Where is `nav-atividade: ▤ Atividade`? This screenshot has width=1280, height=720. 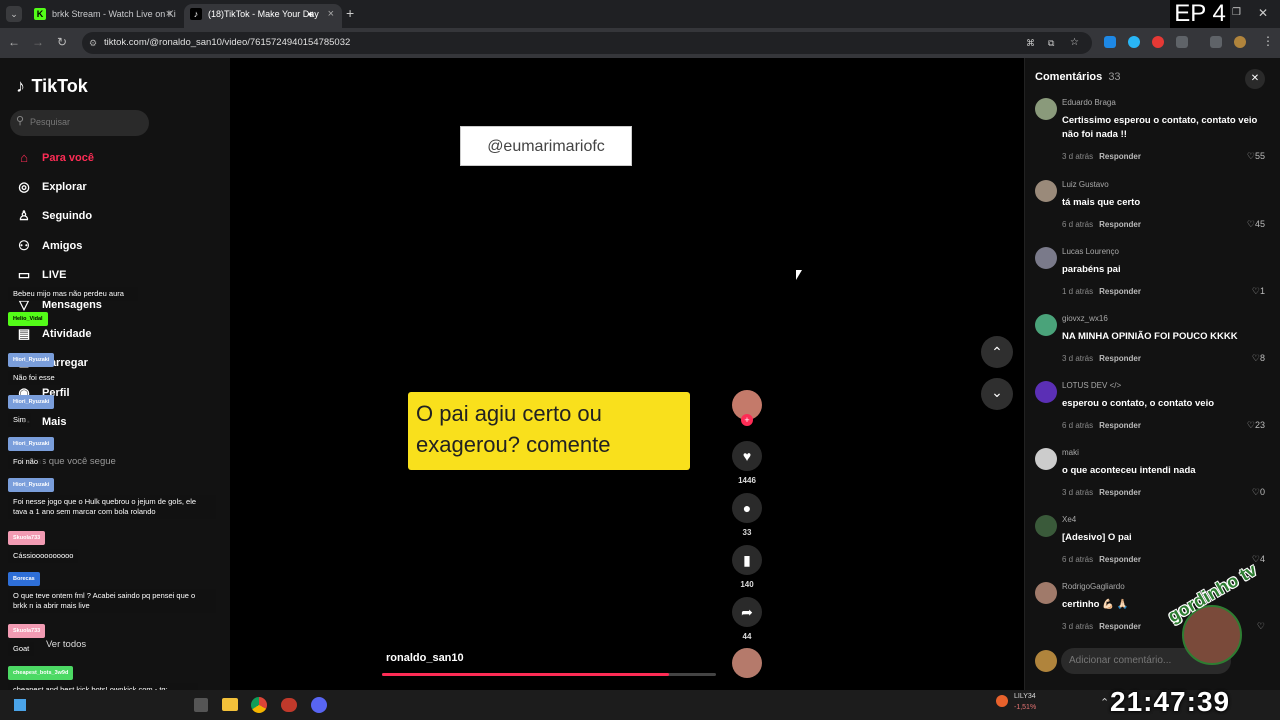
nav-atividade: ▤ Atividade is located at coordinates (54, 334).